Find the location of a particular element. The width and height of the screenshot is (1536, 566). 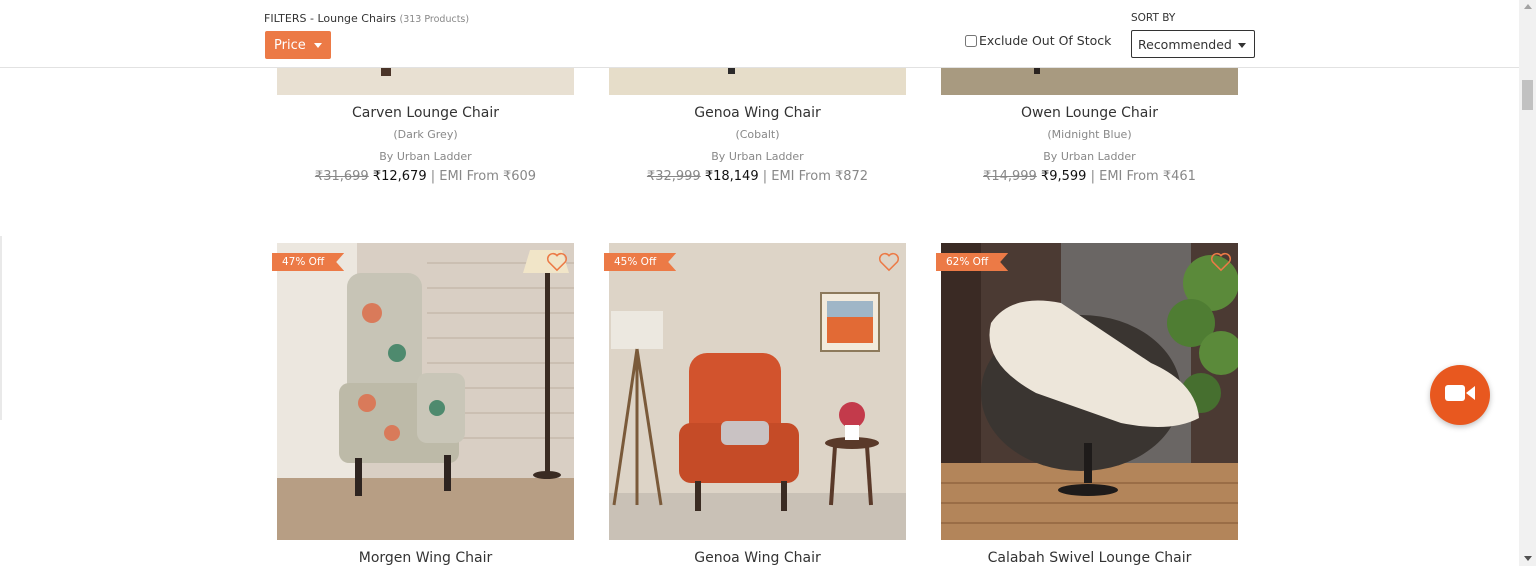

filters-title: FILTERS - Lounge Chairs is located at coordinates (330, 18).